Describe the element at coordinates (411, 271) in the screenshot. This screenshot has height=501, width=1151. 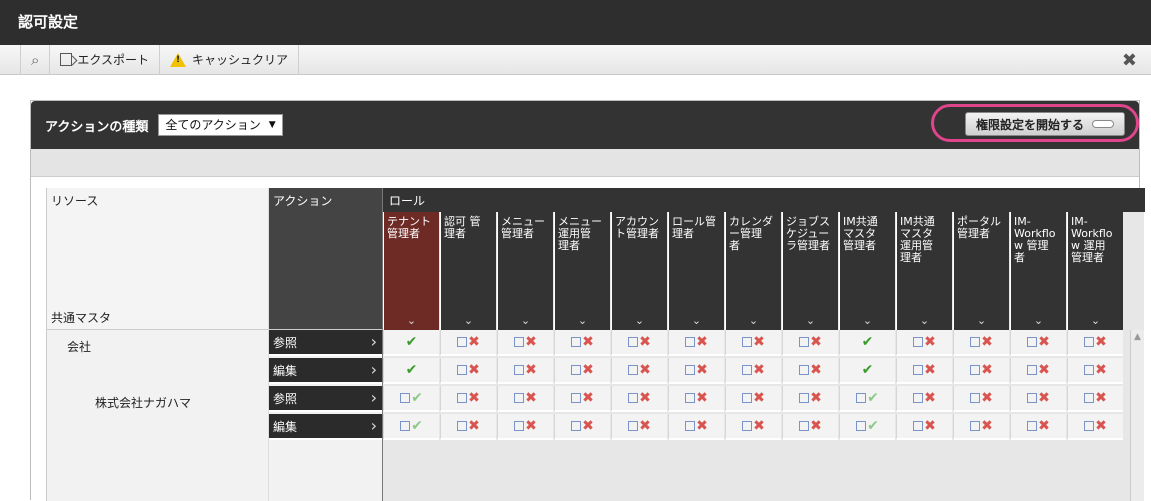
I see `role-column-0: テナント 管理者 ⌄` at that location.